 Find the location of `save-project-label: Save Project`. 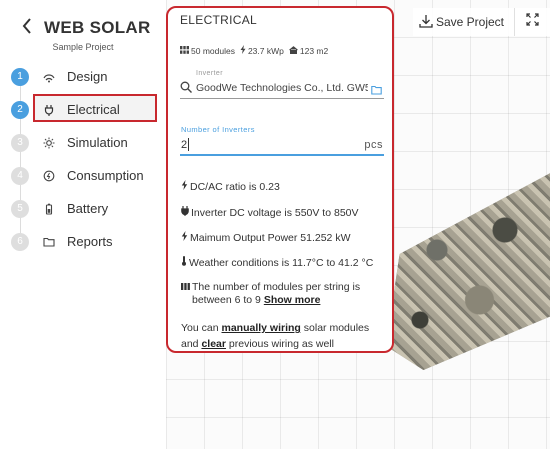

save-project-label: Save Project is located at coordinates (469, 22).